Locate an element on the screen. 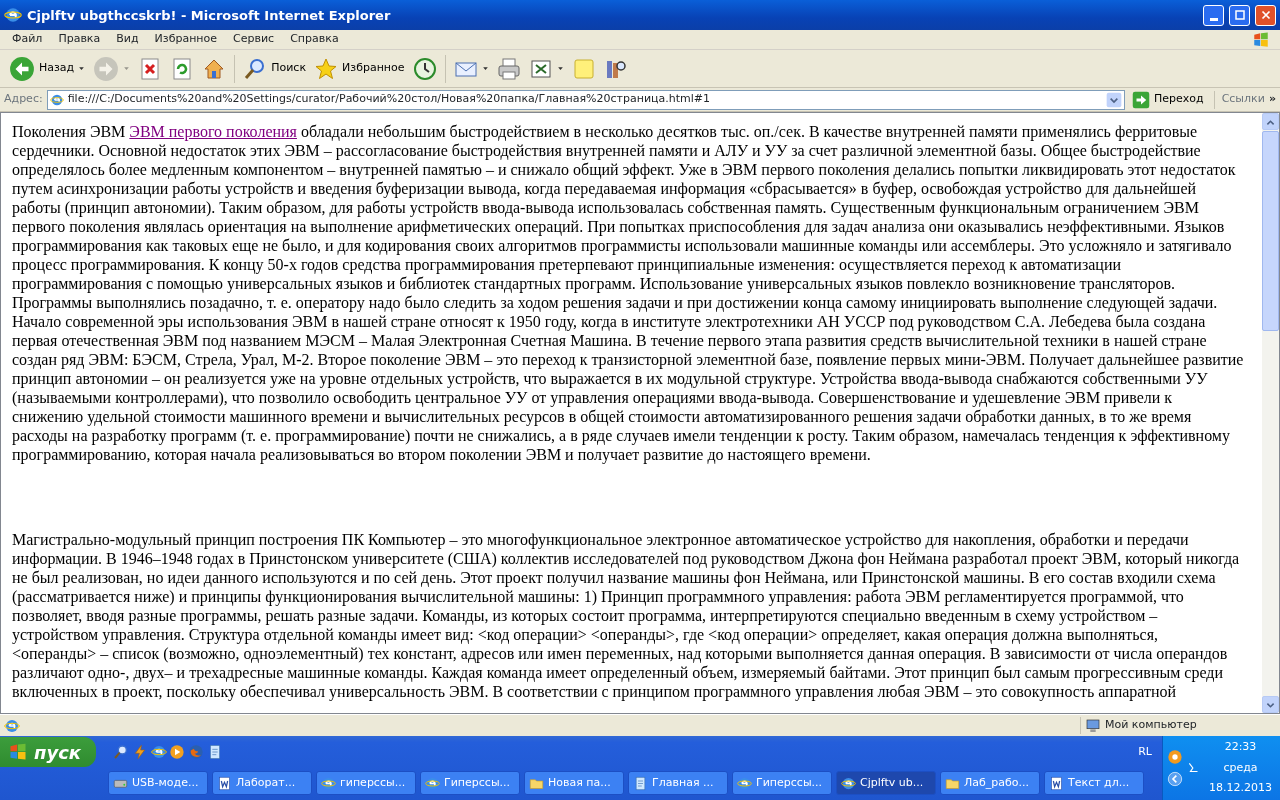 The image size is (1280, 800). link: ЭВМ первого поколения is located at coordinates (213, 131).